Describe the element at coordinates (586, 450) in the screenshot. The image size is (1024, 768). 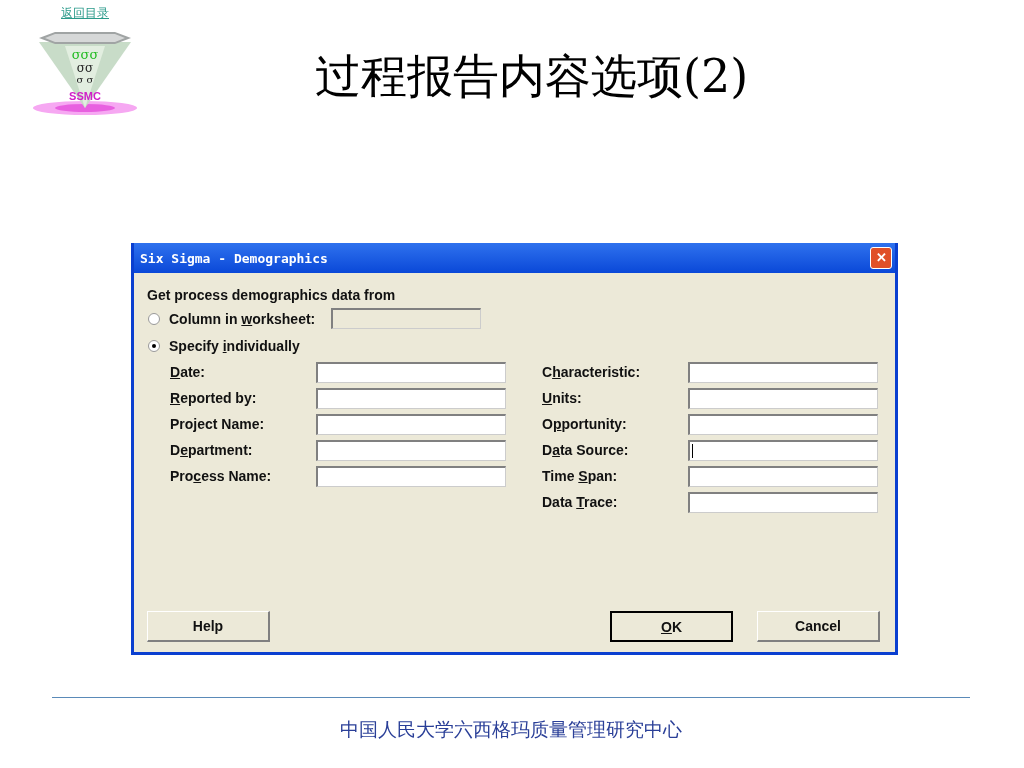
I see `field-label: Data Source:` at that location.